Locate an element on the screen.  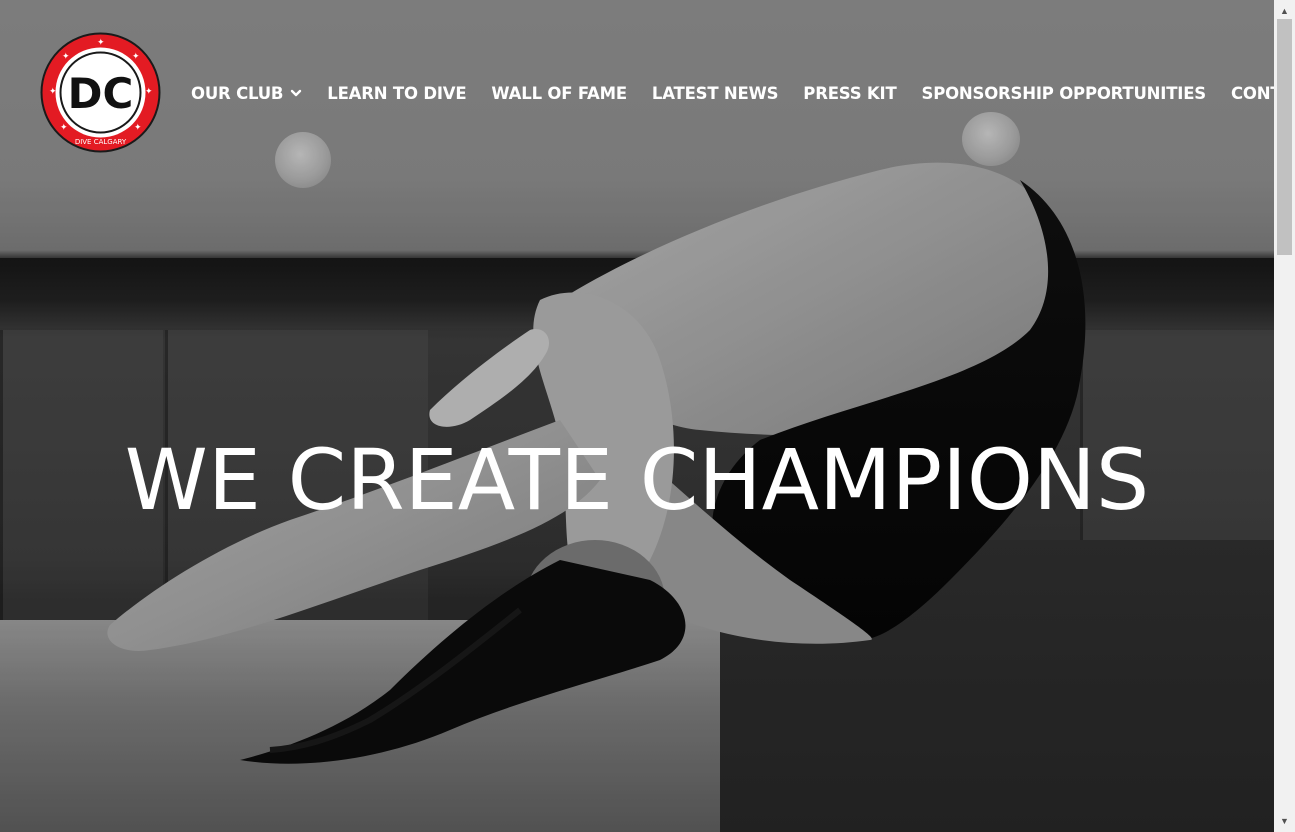
chevron-down-icon is located at coordinates (296, 93).